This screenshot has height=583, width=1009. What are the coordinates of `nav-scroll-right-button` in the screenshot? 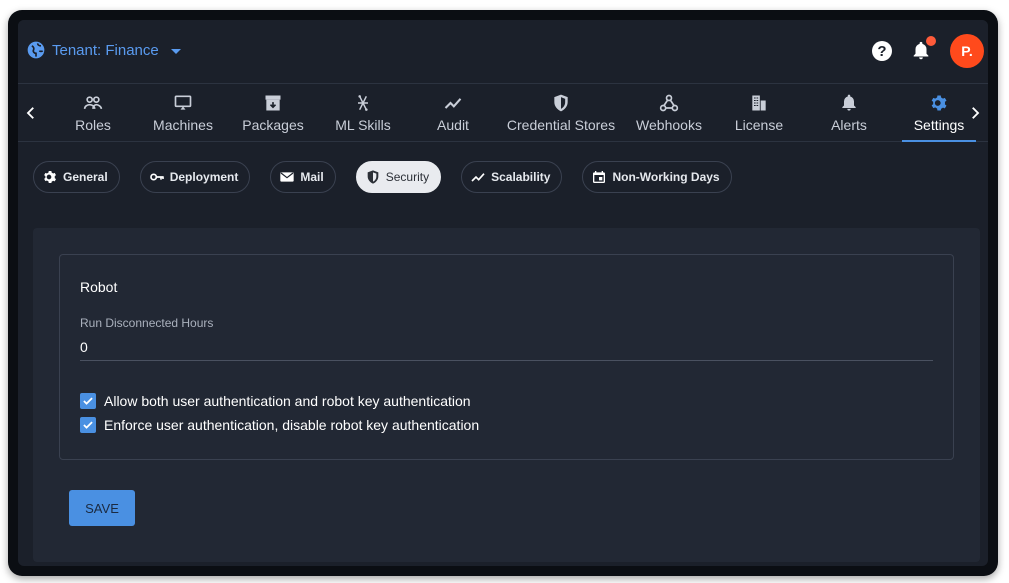 It's located at (975, 112).